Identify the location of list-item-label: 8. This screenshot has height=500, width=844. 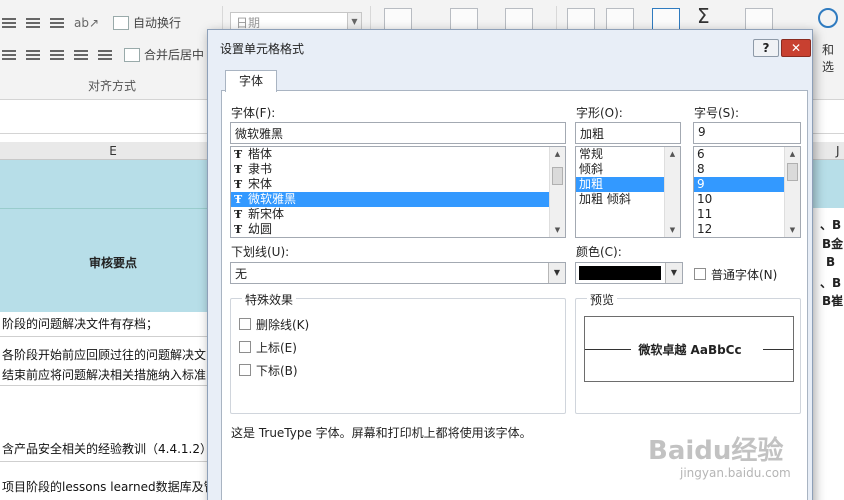
(701, 169).